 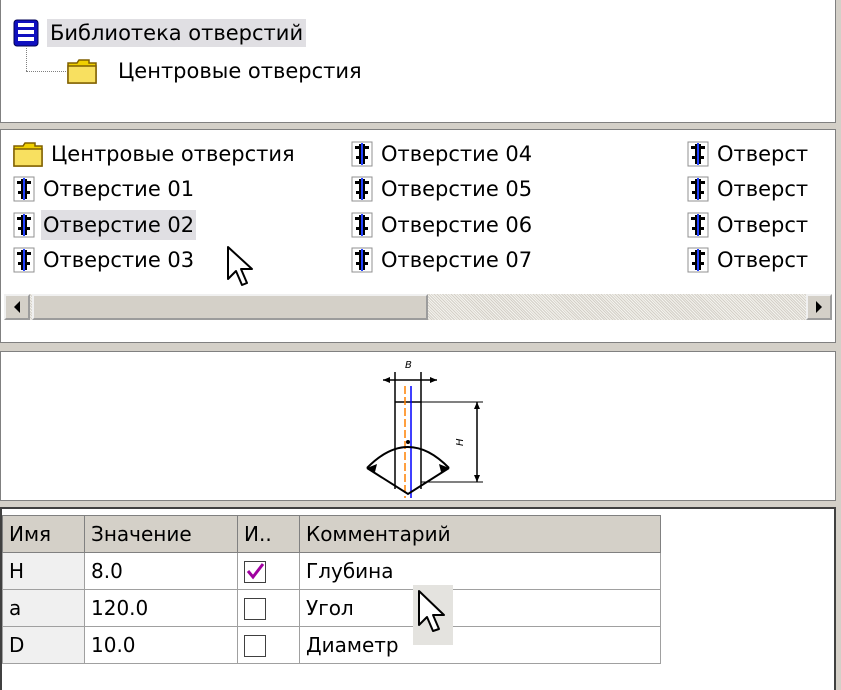 What do you see at coordinates (457, 260) in the screenshot?
I see `list-item-label: Отверстие 07` at bounding box center [457, 260].